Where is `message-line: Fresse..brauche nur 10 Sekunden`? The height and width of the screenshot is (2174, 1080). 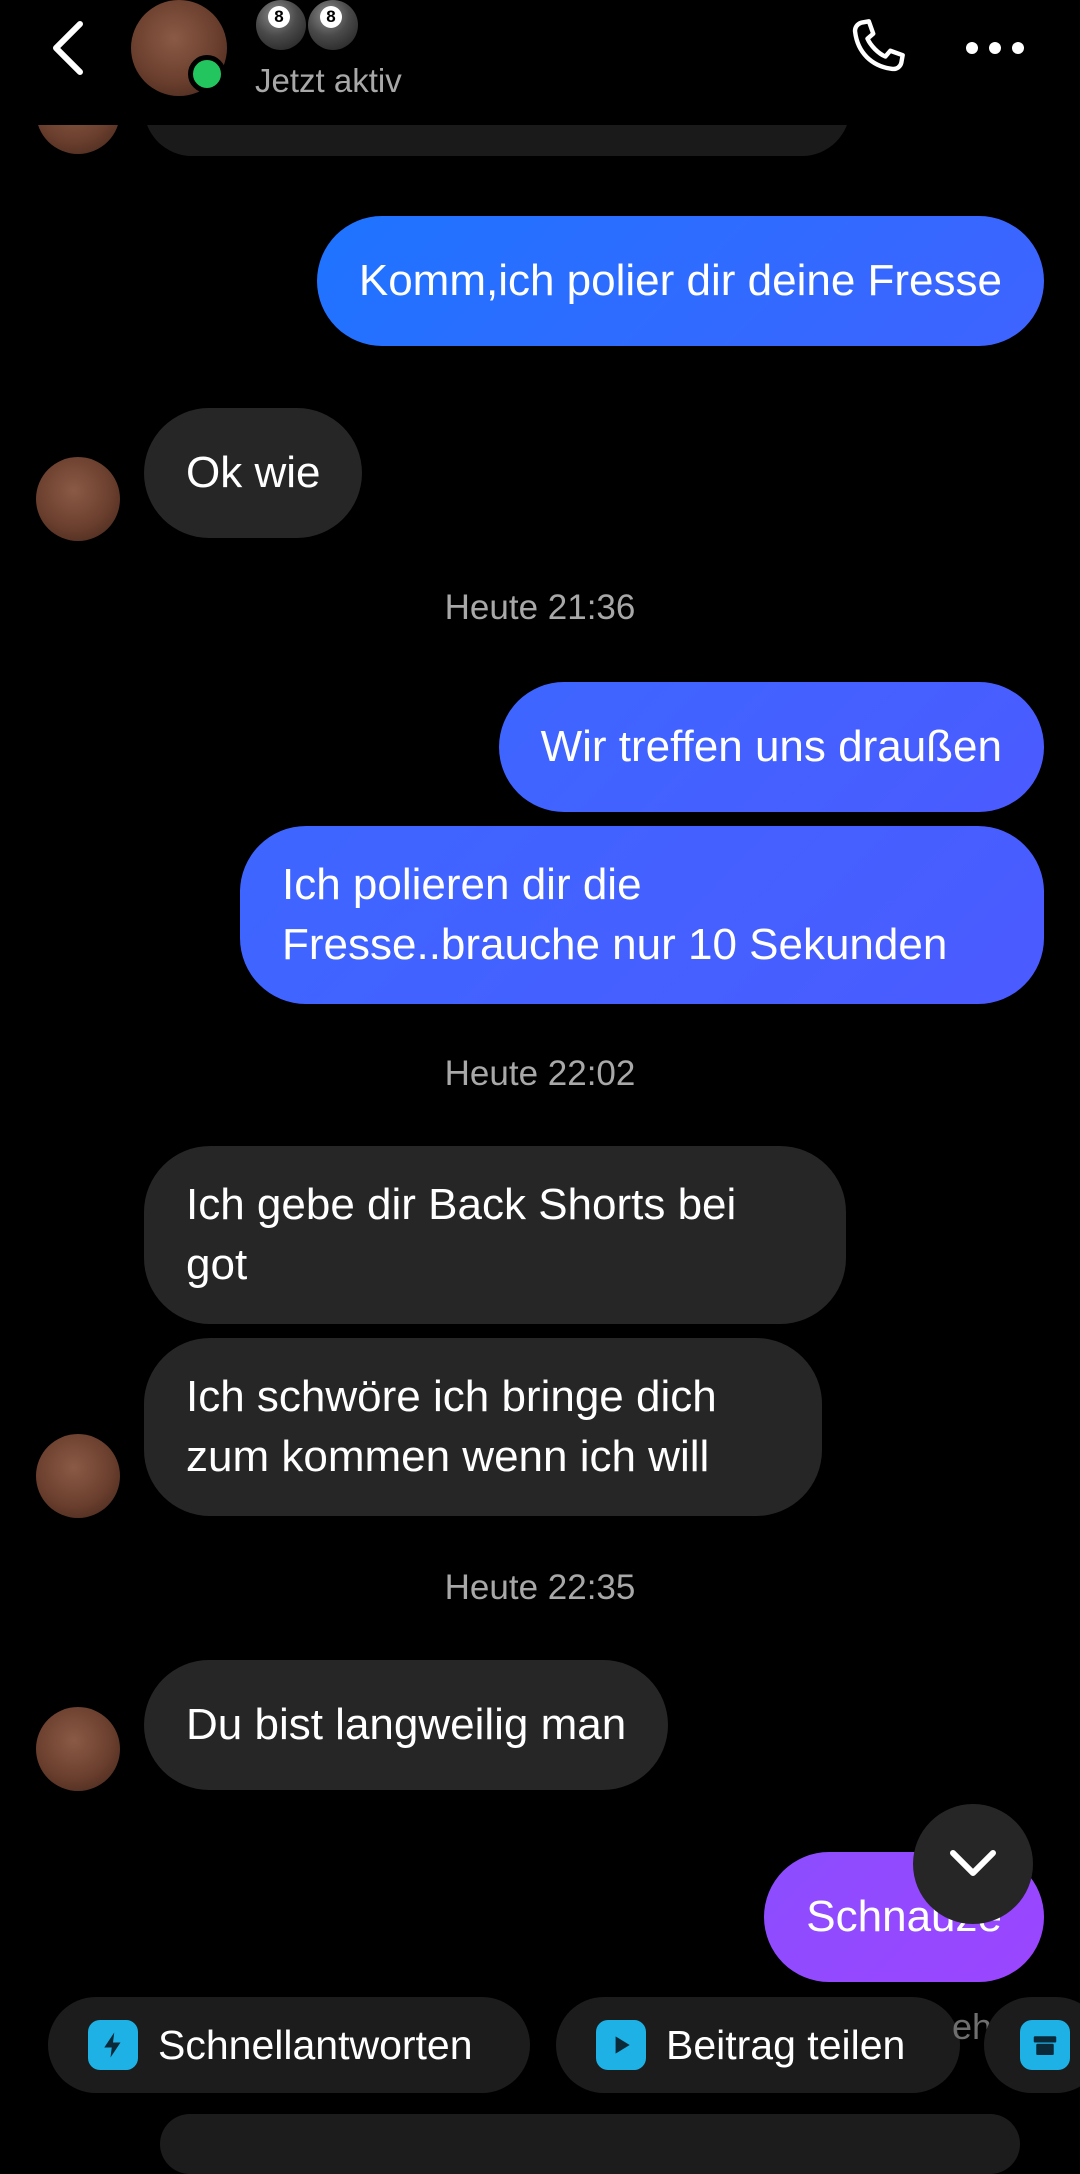 message-line: Fresse..brauche nur 10 Sekunden is located at coordinates (615, 944).